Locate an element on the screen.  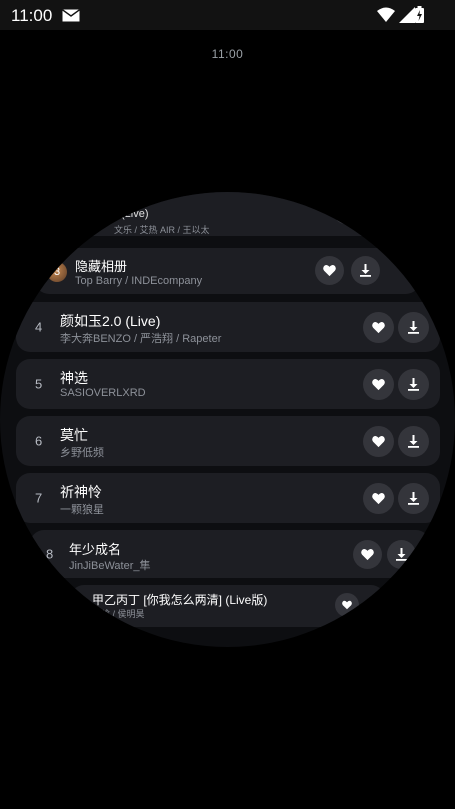
song-artist: 文乐 / 艾热 AIR / 王以太 is located at coordinates (162, 230).